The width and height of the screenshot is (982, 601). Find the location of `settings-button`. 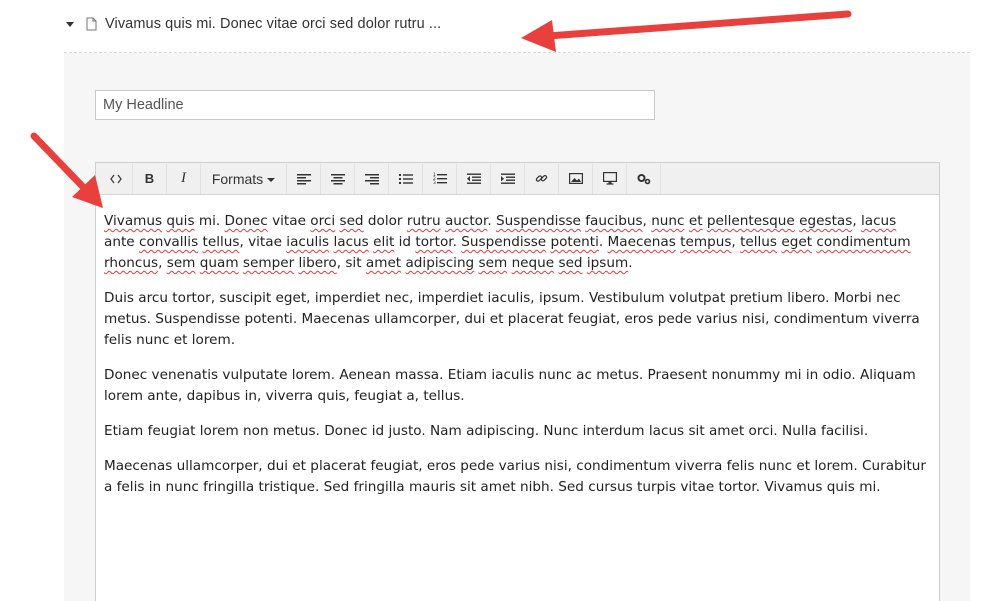

settings-button is located at coordinates (644, 178).